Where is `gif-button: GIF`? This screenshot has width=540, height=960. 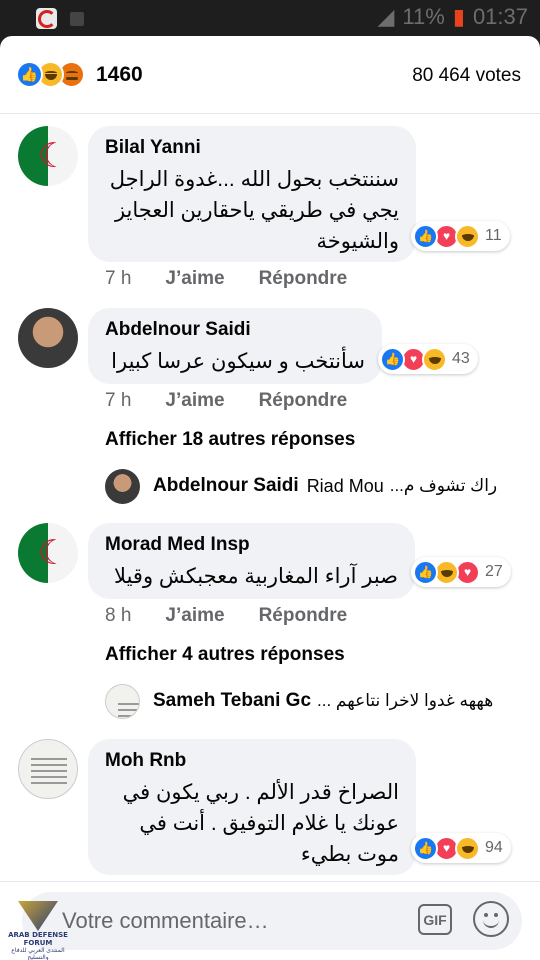 gif-button: GIF is located at coordinates (435, 919).